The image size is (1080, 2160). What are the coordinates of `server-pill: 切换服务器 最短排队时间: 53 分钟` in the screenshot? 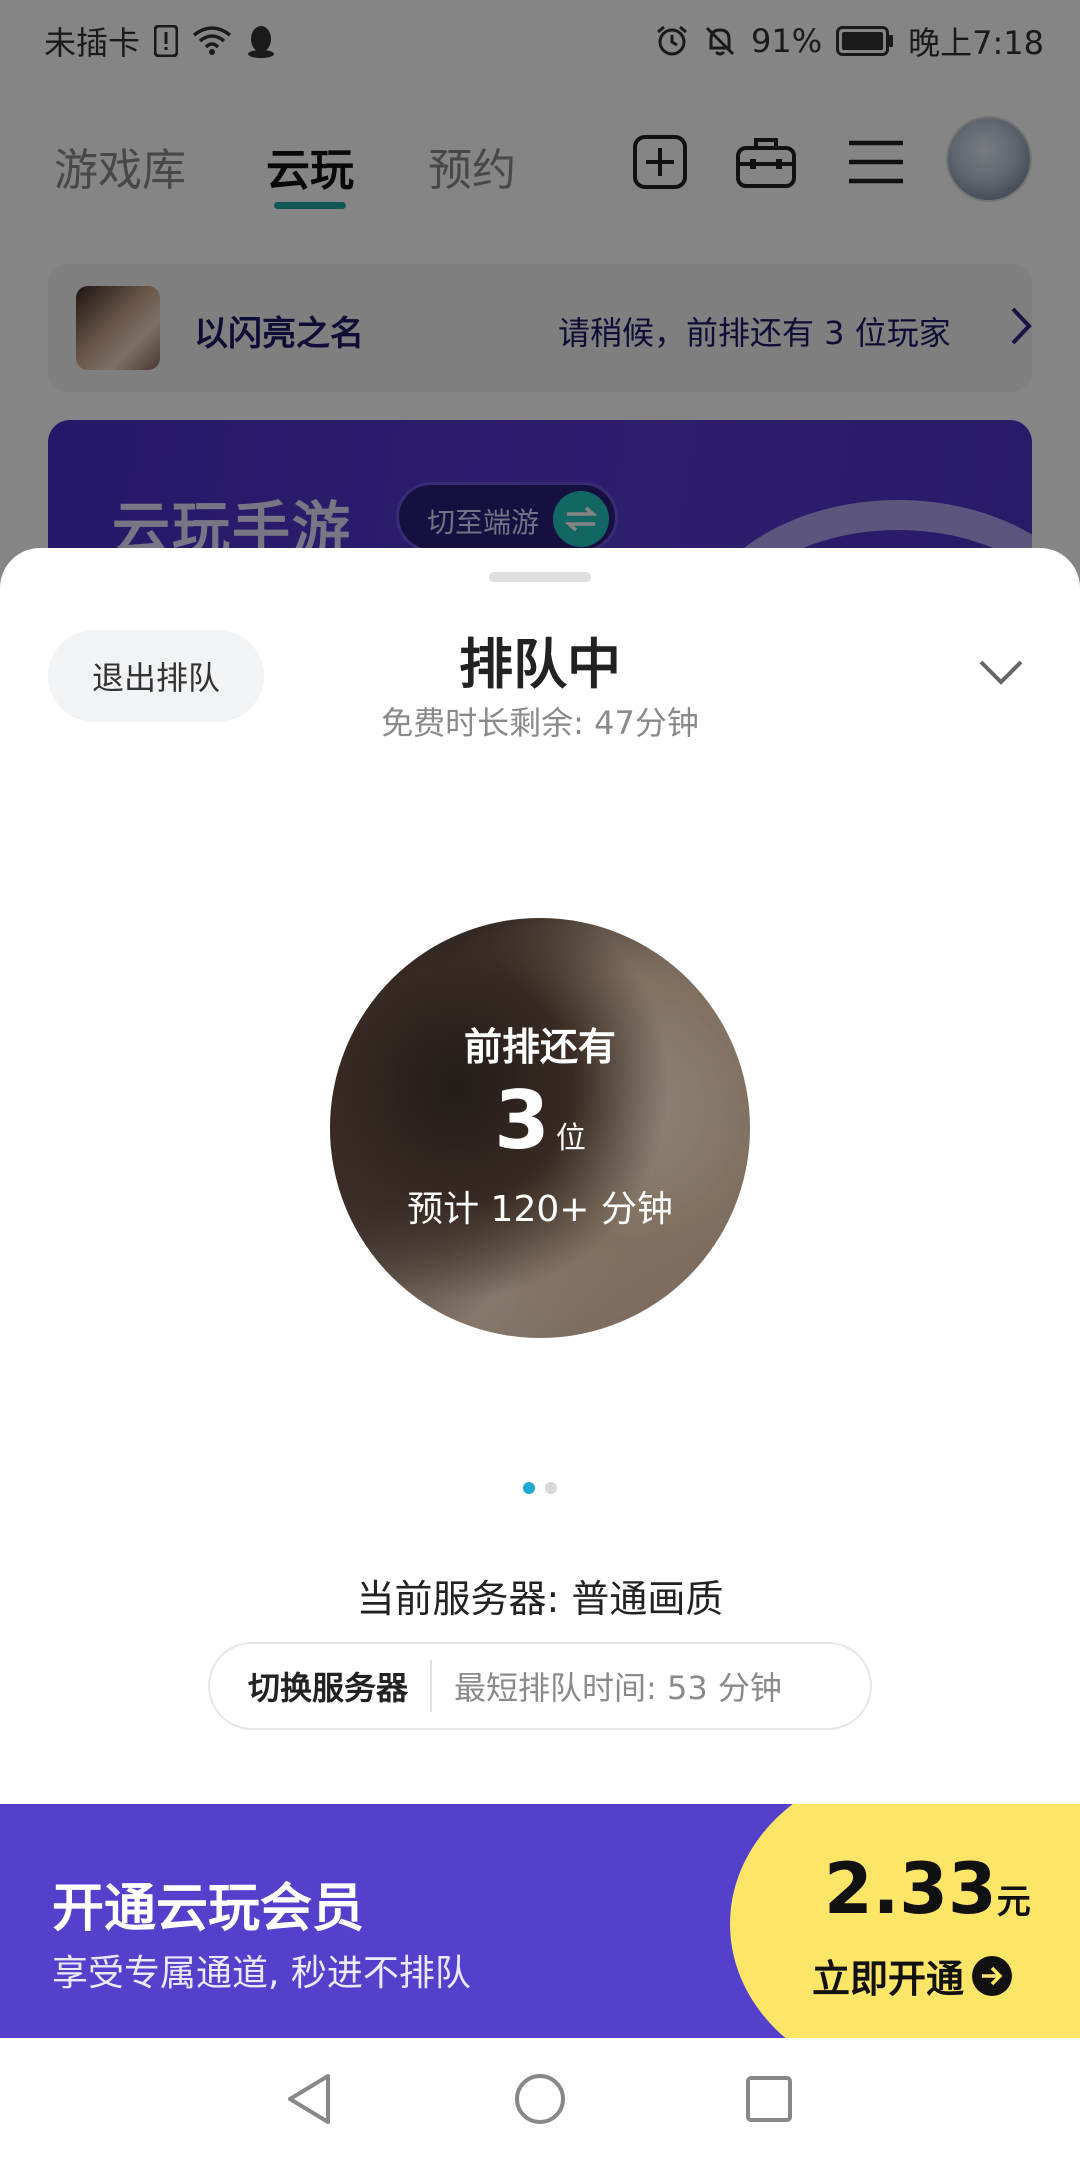 It's located at (540, 1686).